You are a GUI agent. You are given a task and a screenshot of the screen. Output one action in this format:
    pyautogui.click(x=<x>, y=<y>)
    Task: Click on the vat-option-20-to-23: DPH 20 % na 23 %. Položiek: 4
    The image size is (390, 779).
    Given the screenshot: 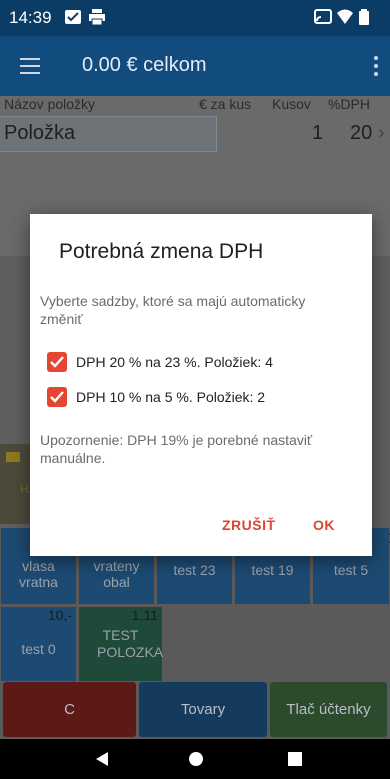 What is the action you would take?
    pyautogui.click(x=197, y=362)
    